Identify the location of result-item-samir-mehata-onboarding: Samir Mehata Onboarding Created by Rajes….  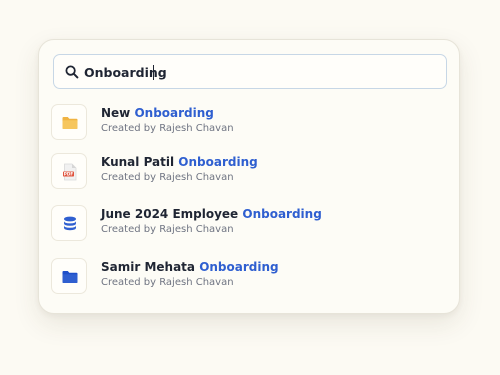
(246, 277).